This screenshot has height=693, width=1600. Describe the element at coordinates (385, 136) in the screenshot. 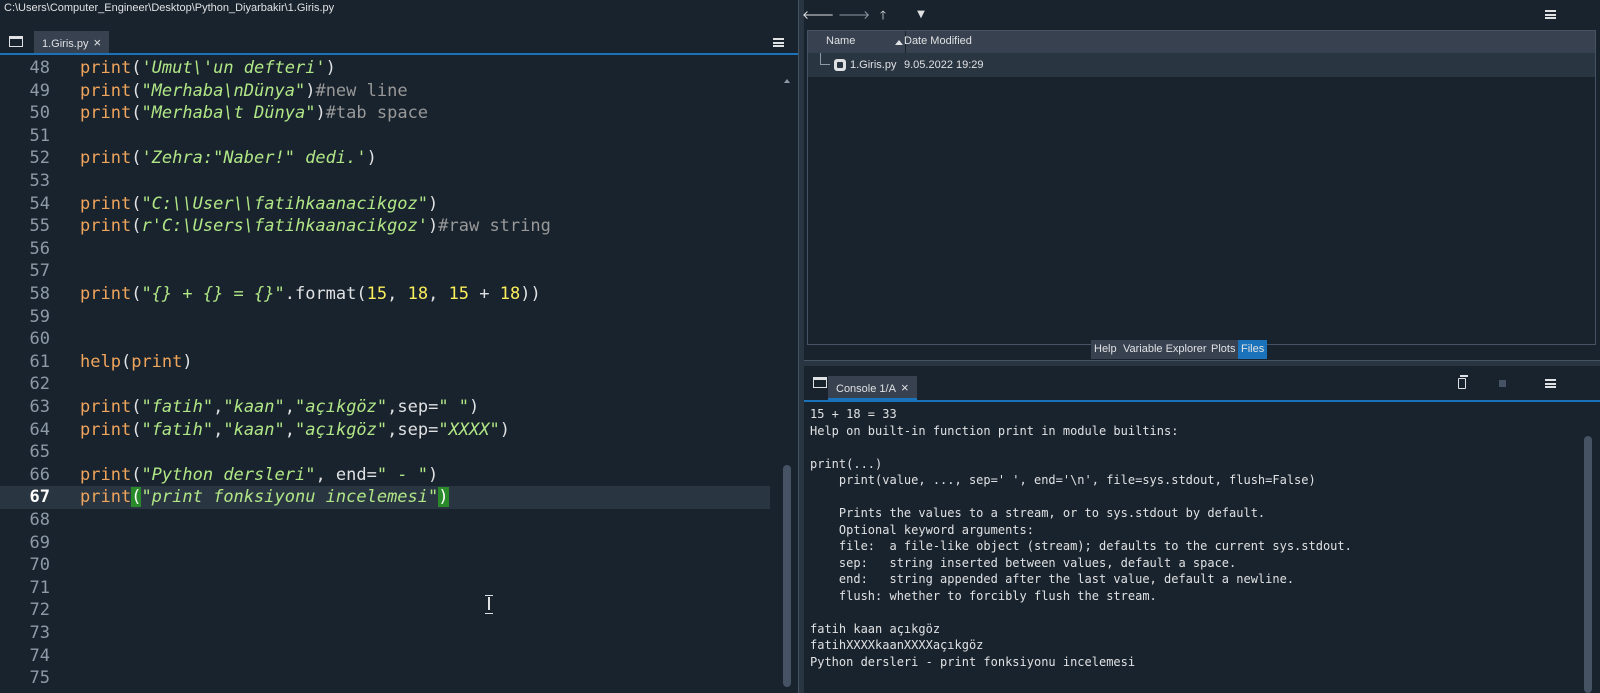

I see `code-line: 51` at that location.